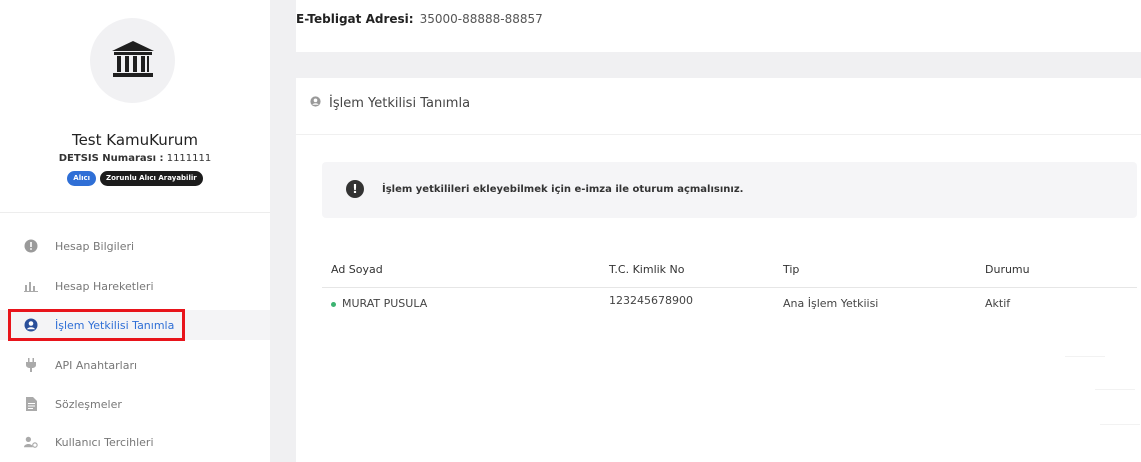  Describe the element at coordinates (400, 103) in the screenshot. I see `card-title-text: İşlem Yetkilisi Tanımla` at that location.